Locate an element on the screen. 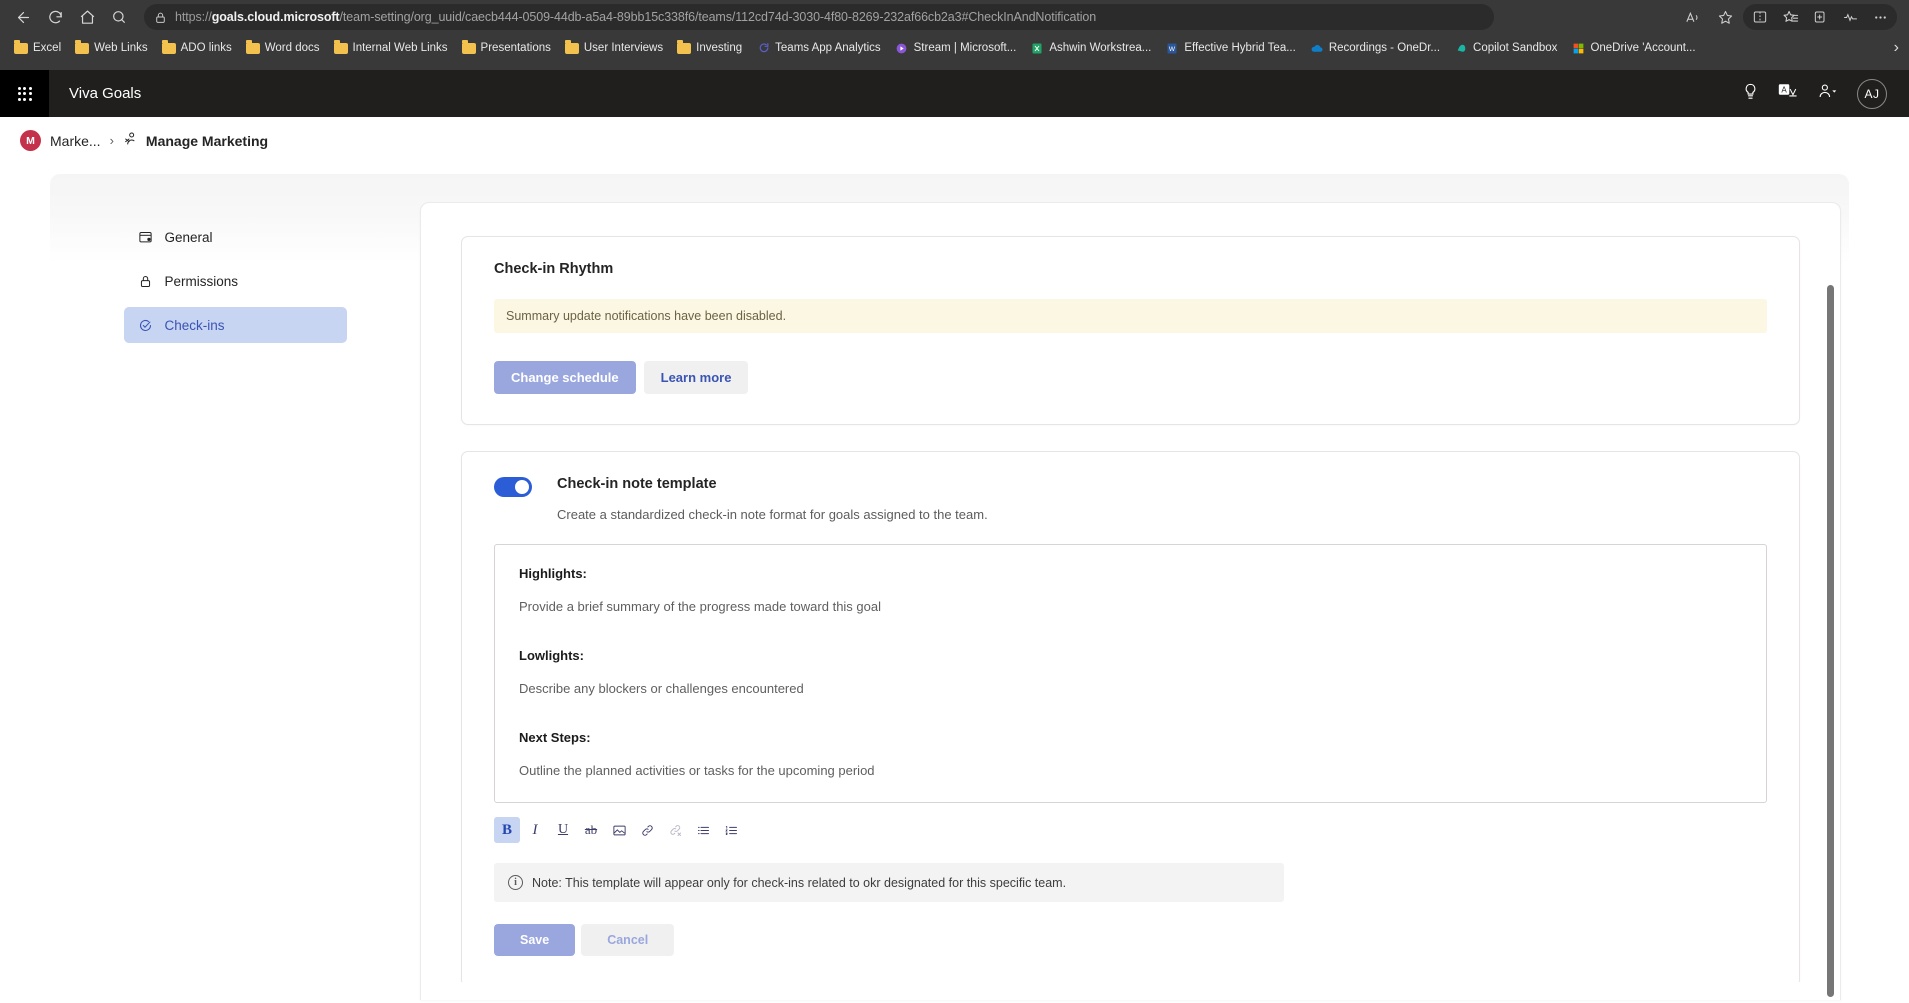  save-button: Save is located at coordinates (535, 940).